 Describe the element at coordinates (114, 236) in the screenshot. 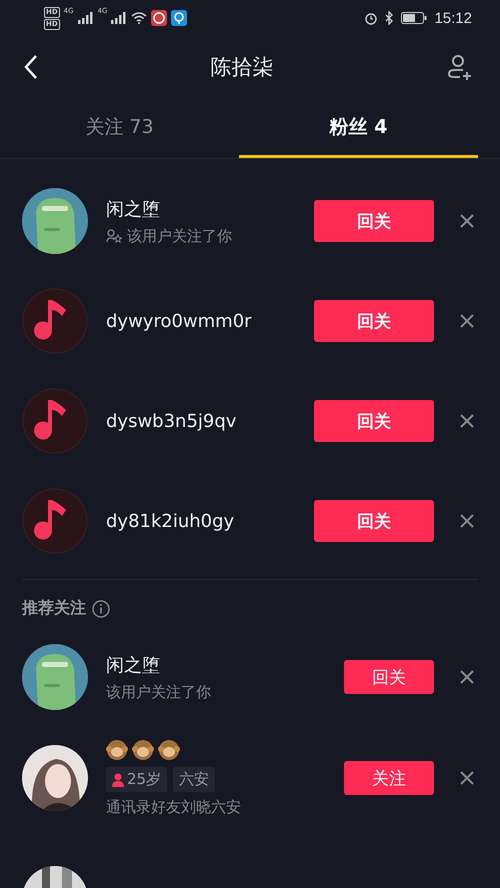

I see `follower-icon` at that location.